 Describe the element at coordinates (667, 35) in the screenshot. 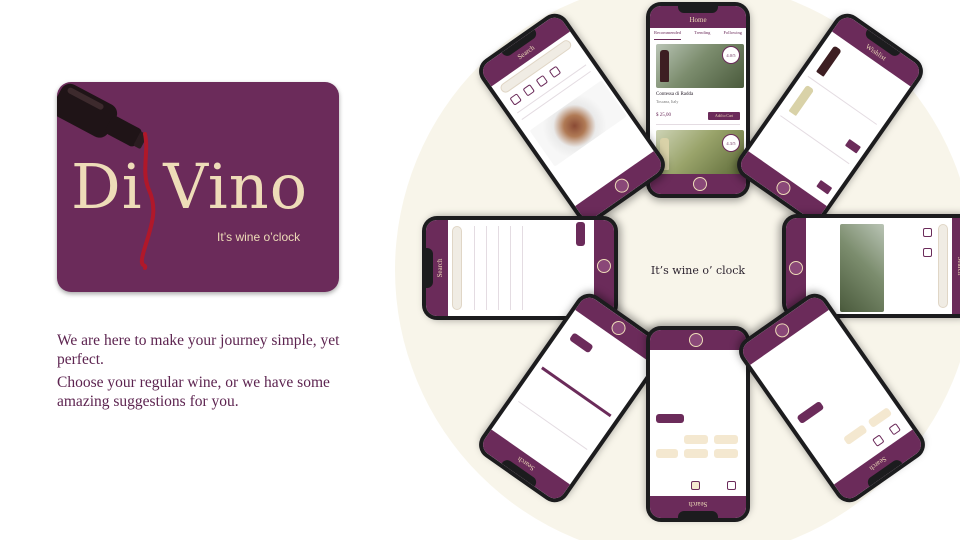

I see `tab-recommended: Recommended` at that location.